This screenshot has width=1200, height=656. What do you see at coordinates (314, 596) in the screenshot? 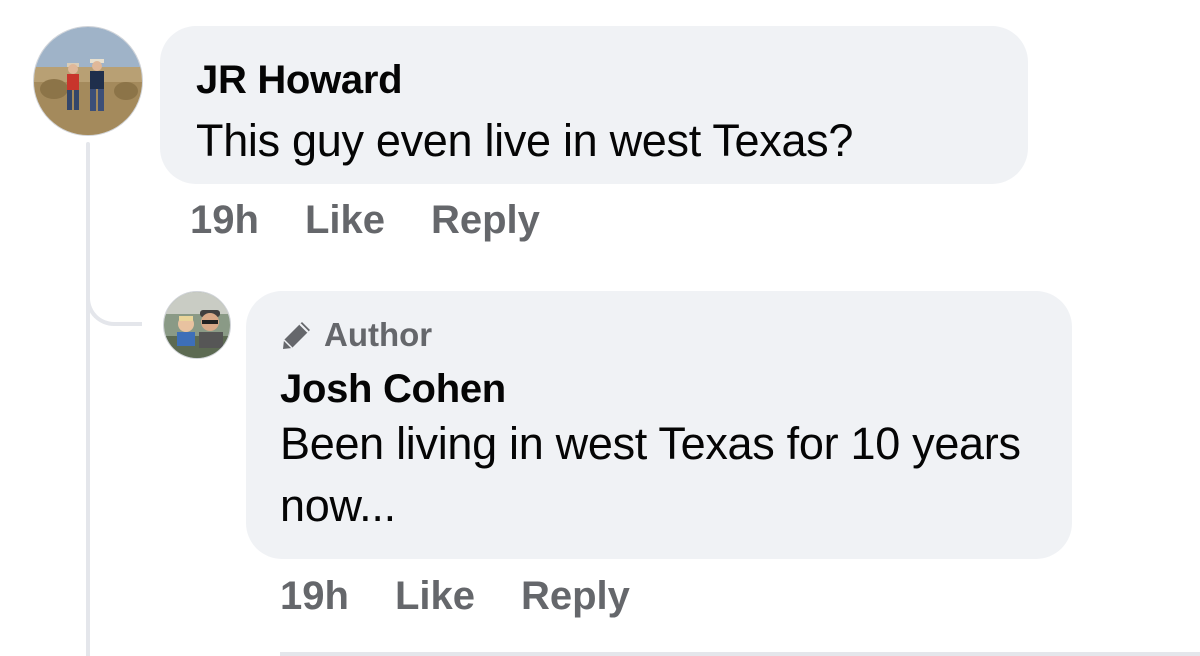
I see `reply-timestamp: 19h` at bounding box center [314, 596].